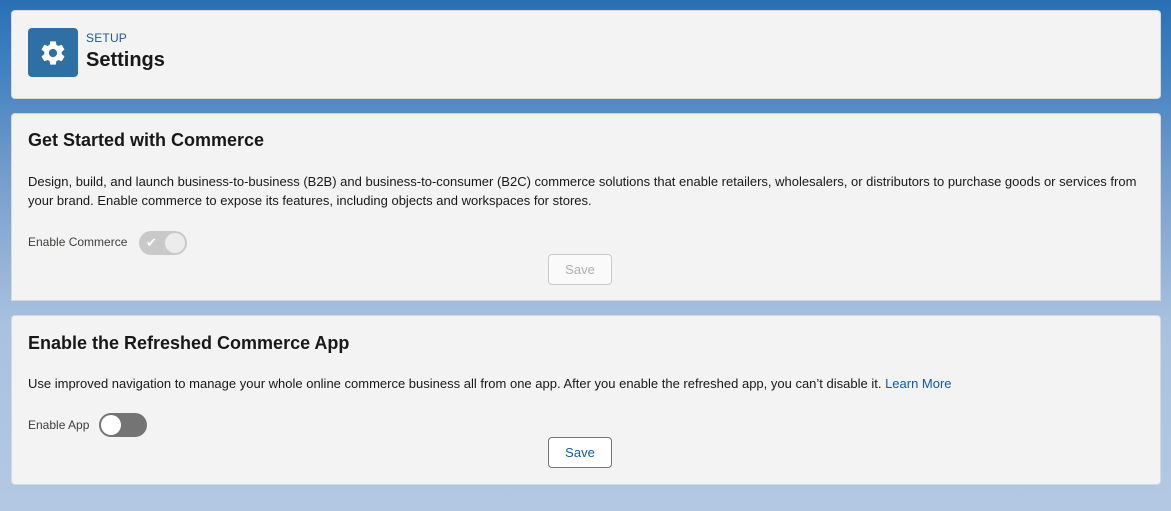 This screenshot has height=511, width=1171. What do you see at coordinates (151, 242) in the screenshot?
I see `checkmark-icon: ✔` at bounding box center [151, 242].